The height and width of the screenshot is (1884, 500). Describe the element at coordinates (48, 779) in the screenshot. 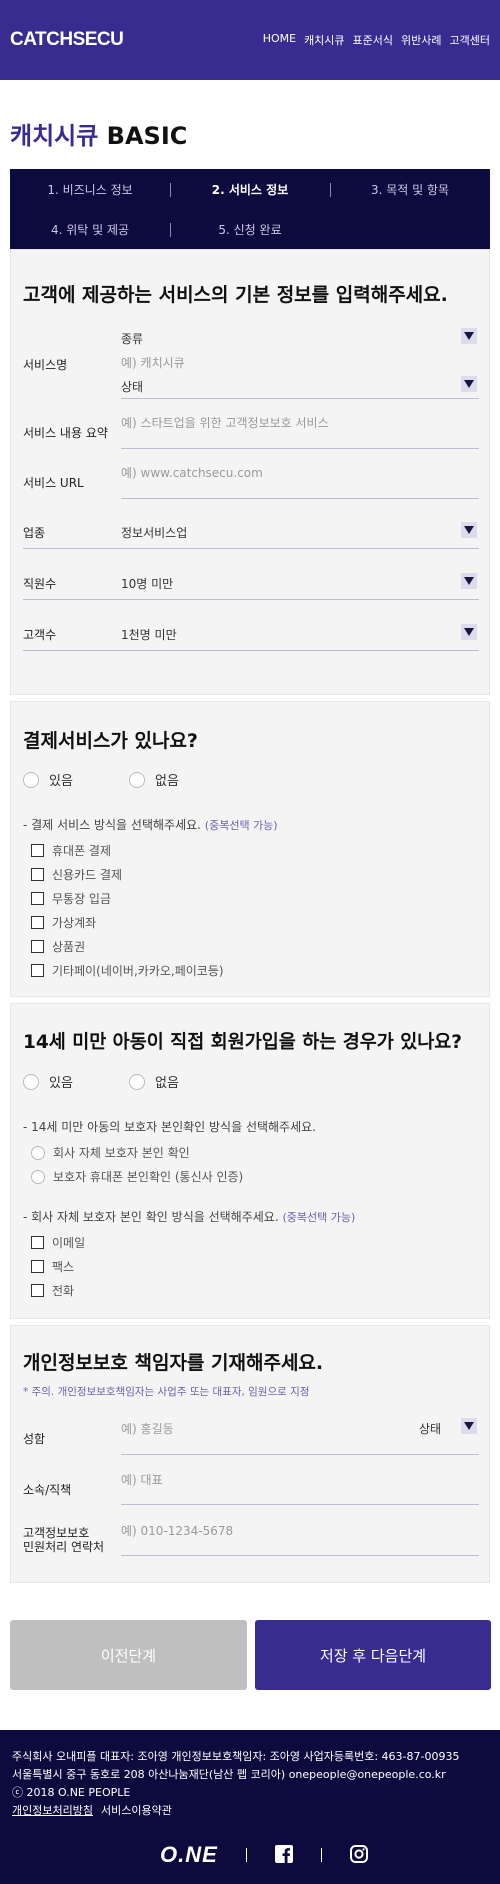

I see `payment-yes-radio: 있음` at that location.